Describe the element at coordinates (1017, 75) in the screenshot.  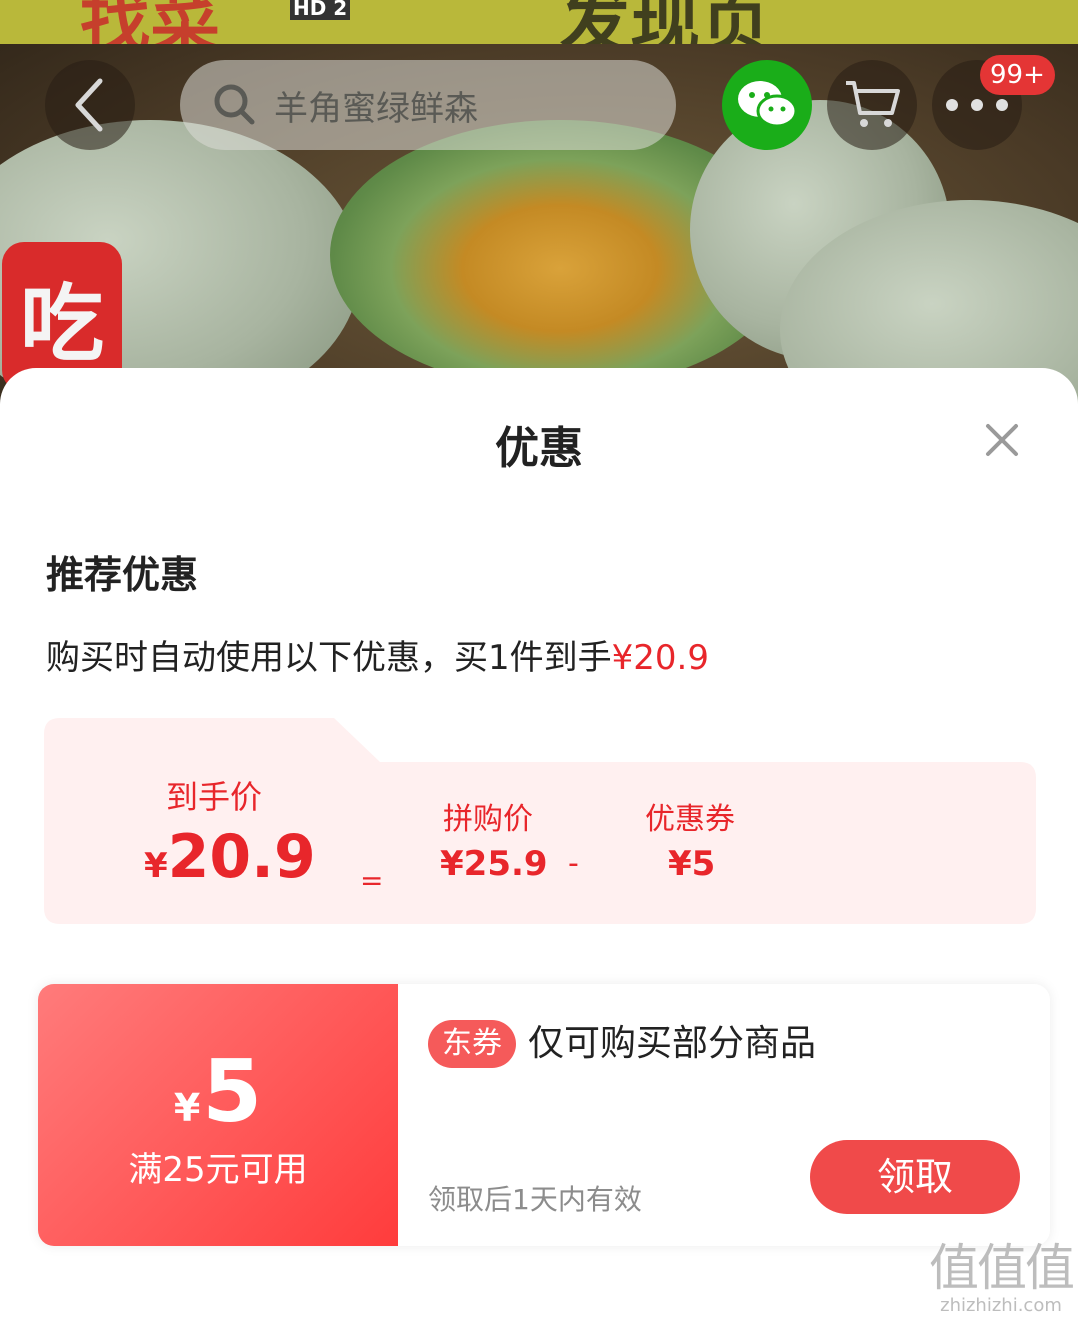
I see `message-count-badge: 99+` at that location.